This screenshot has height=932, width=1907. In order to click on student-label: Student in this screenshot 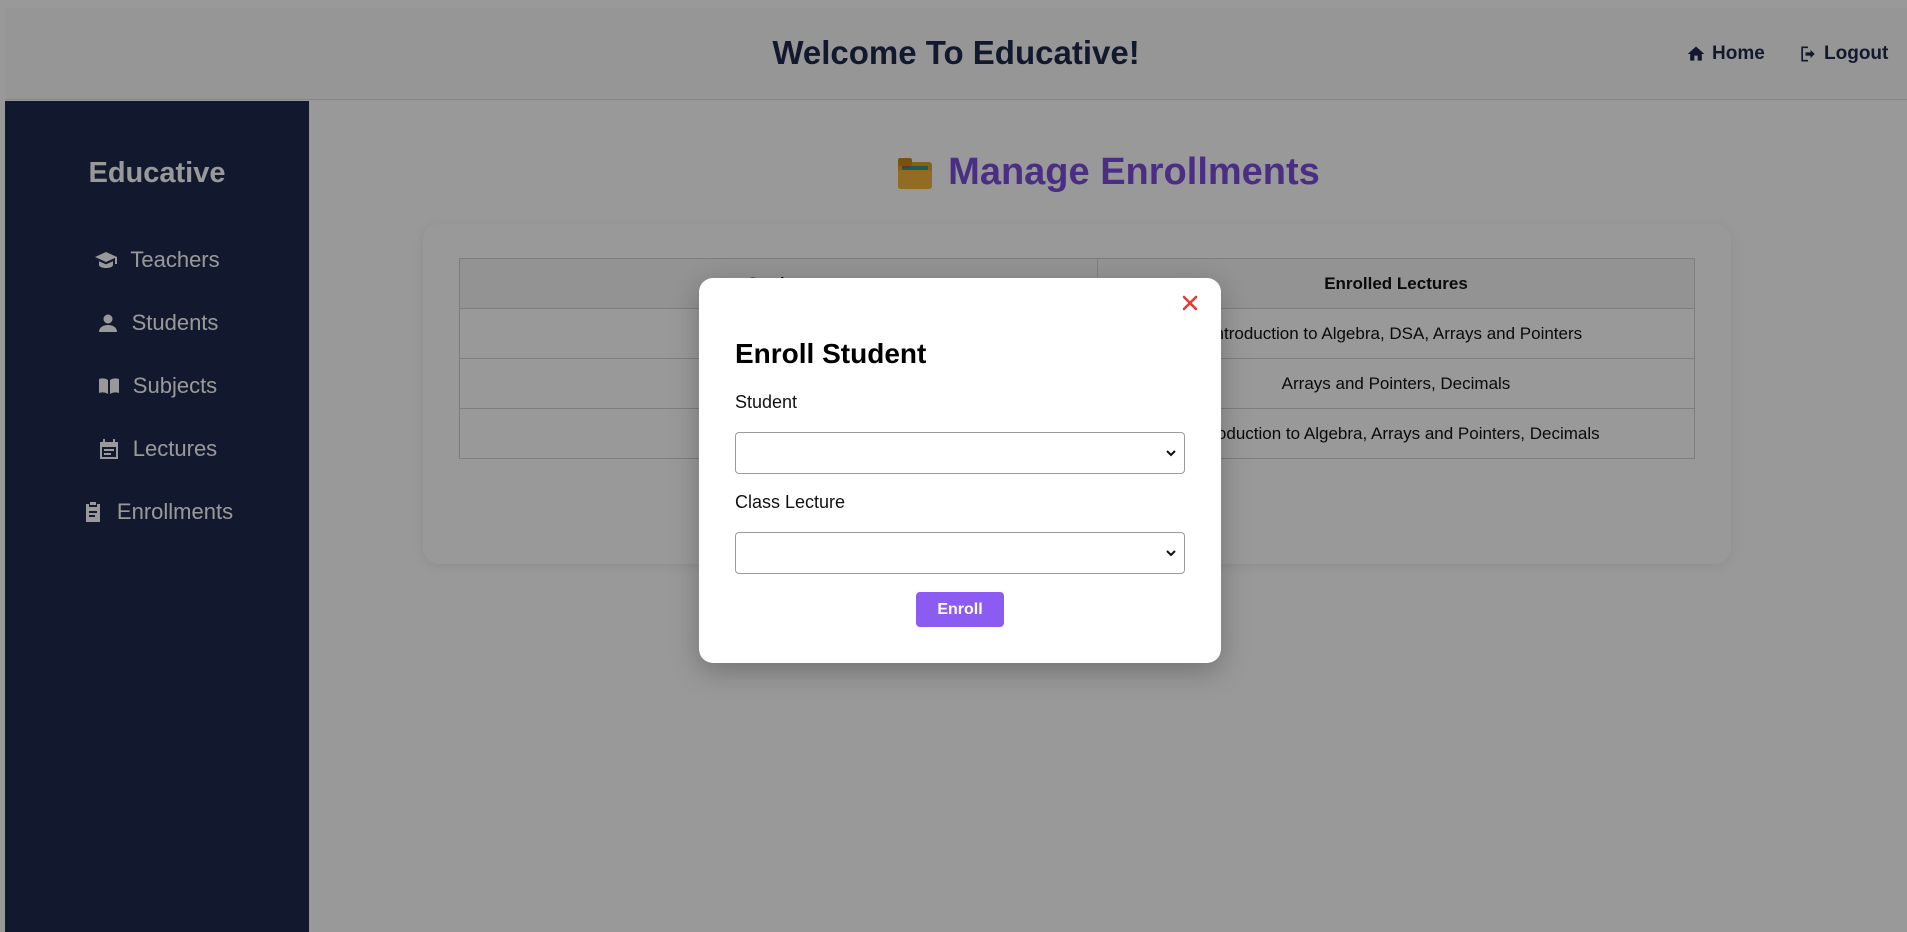, I will do `click(766, 402)`.